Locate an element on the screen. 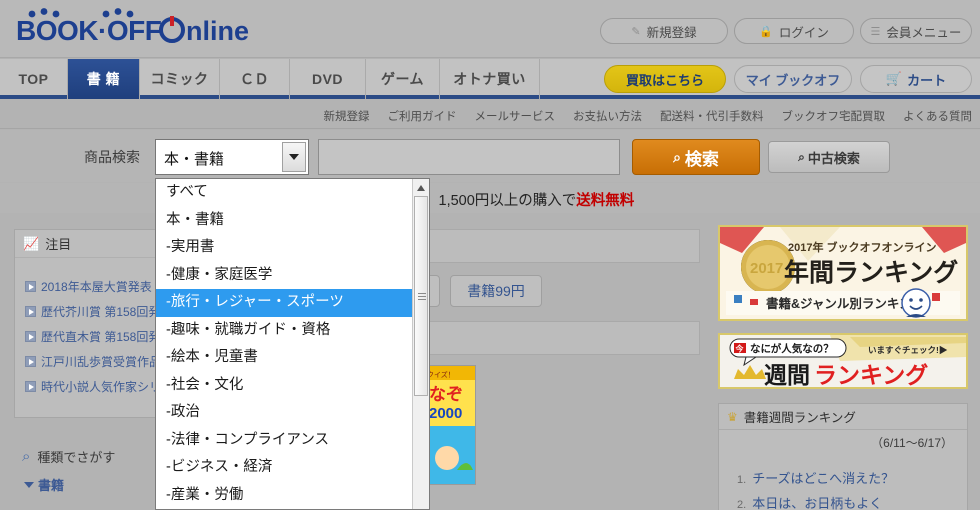 This screenshot has height=510, width=980. nav-tab-cd: ＣＤ is located at coordinates (255, 79).